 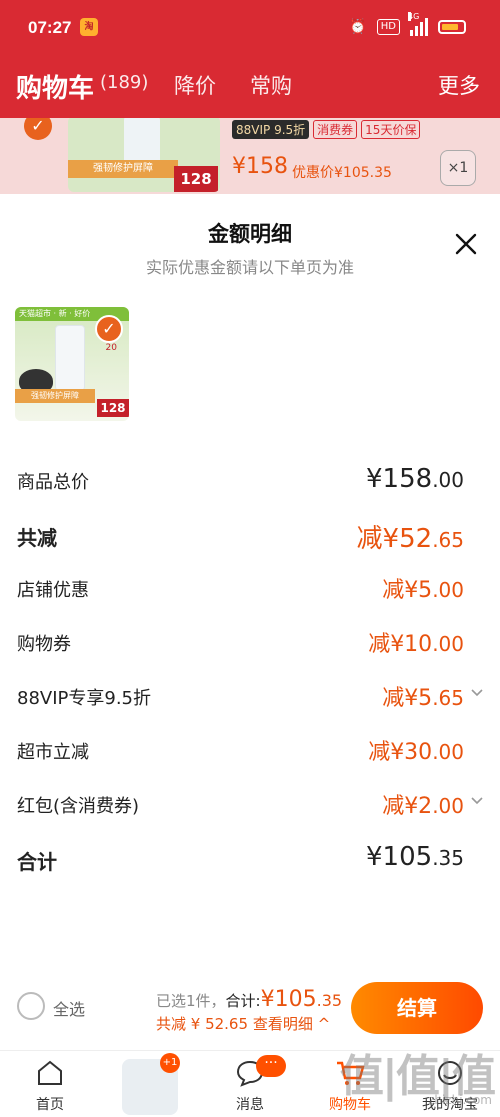 I want to click on row-value: 减¥52.65, so click(x=410, y=539).